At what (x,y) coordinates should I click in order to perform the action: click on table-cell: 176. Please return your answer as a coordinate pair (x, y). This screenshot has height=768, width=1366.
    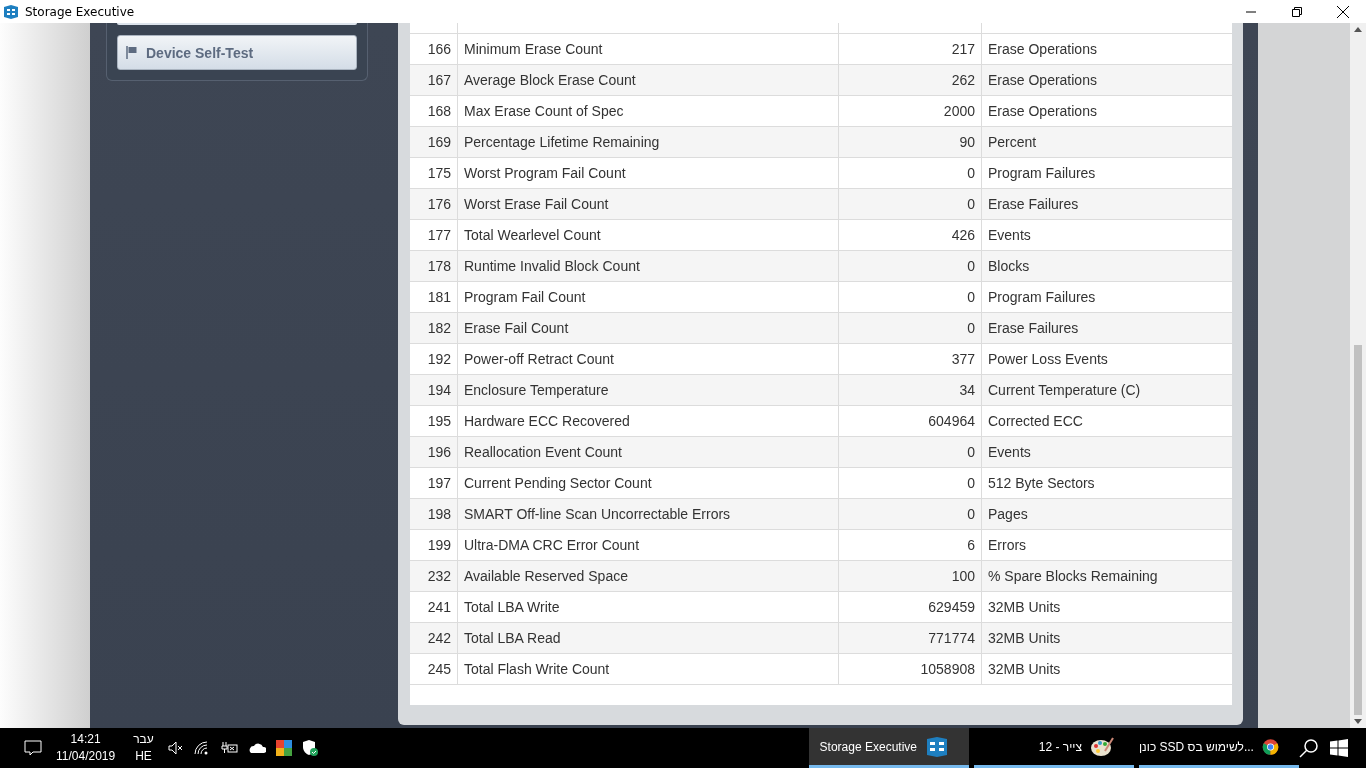
    Looking at the image, I should click on (434, 204).